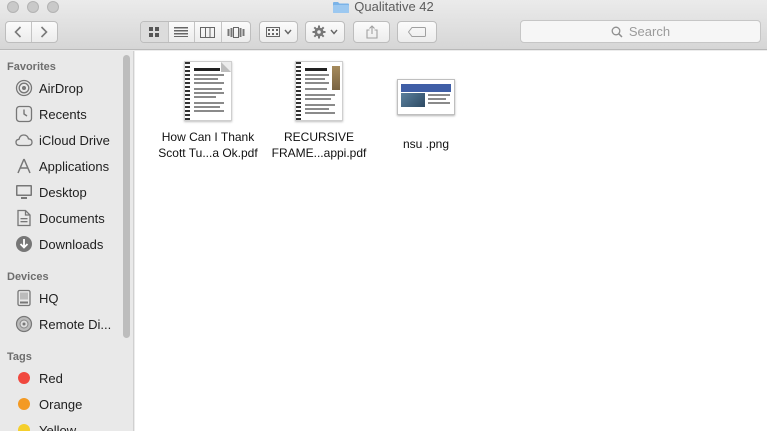  I want to click on gear-icon, so click(319, 32).